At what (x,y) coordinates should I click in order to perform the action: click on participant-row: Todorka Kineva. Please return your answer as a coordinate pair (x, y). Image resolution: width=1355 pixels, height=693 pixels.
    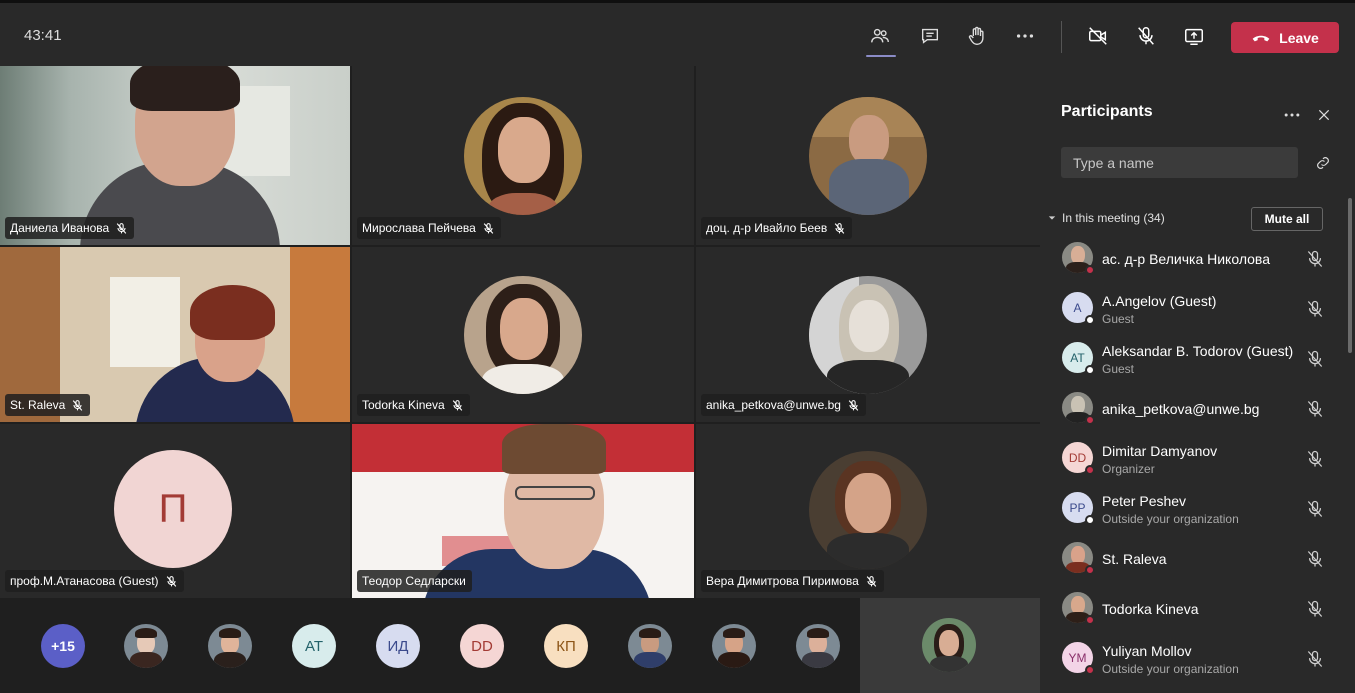
    Looking at the image, I should click on (1192, 610).